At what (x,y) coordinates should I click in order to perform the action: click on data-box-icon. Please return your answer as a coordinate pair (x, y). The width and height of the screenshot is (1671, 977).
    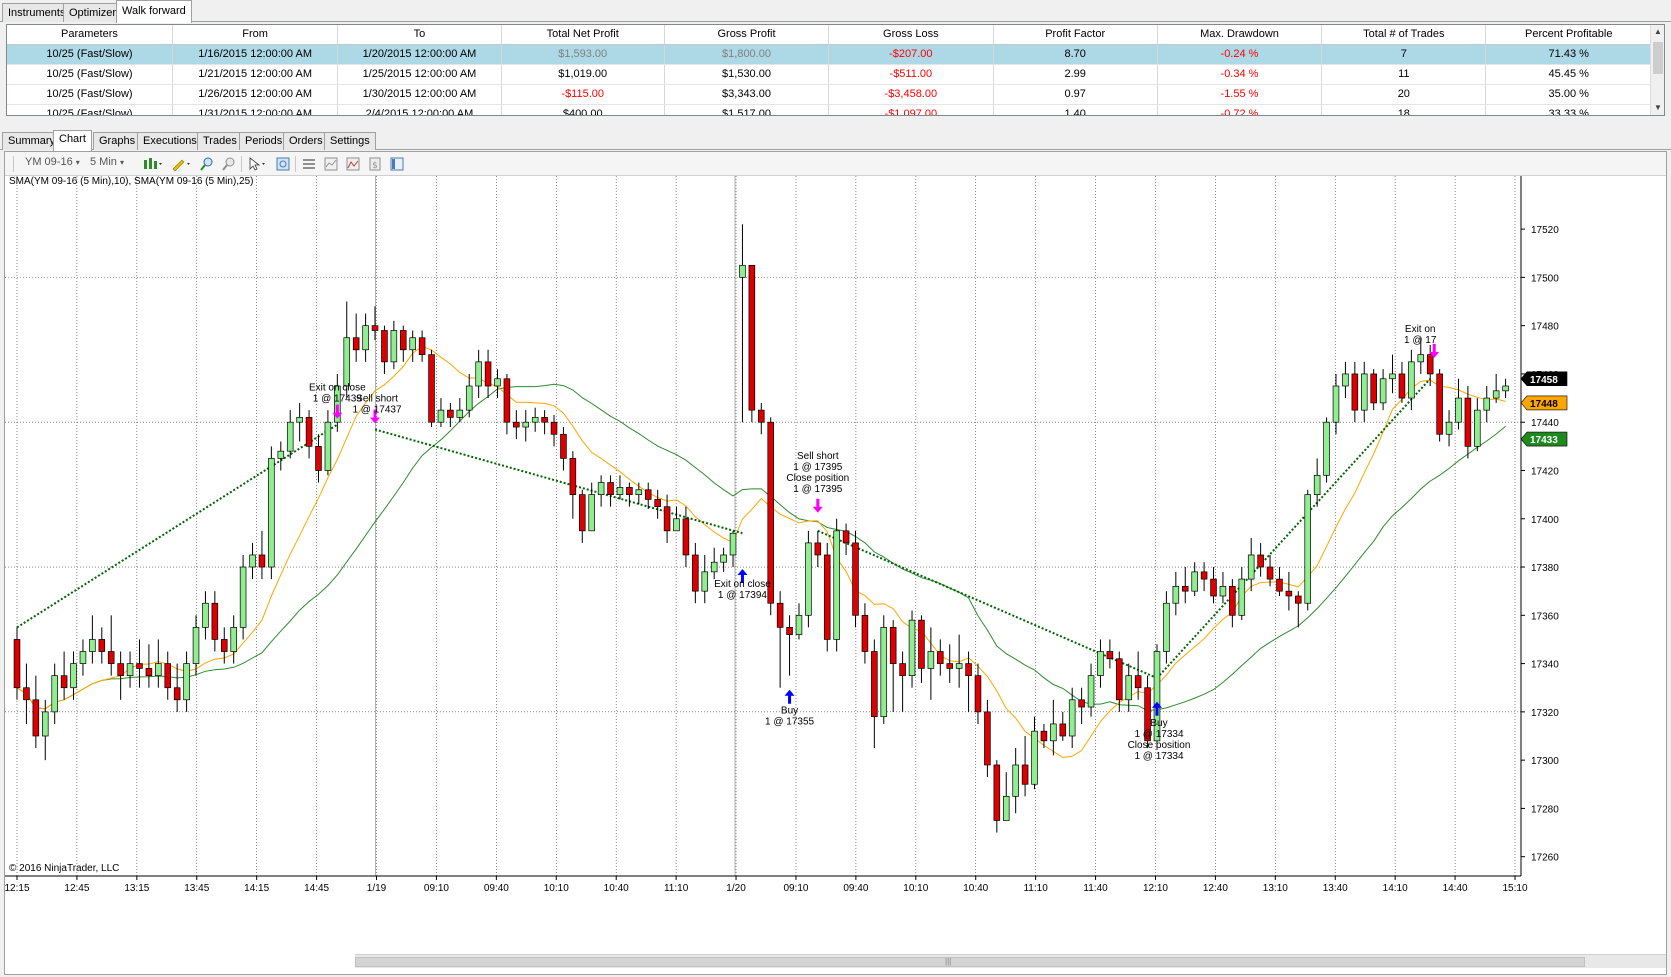
    Looking at the image, I should click on (283, 164).